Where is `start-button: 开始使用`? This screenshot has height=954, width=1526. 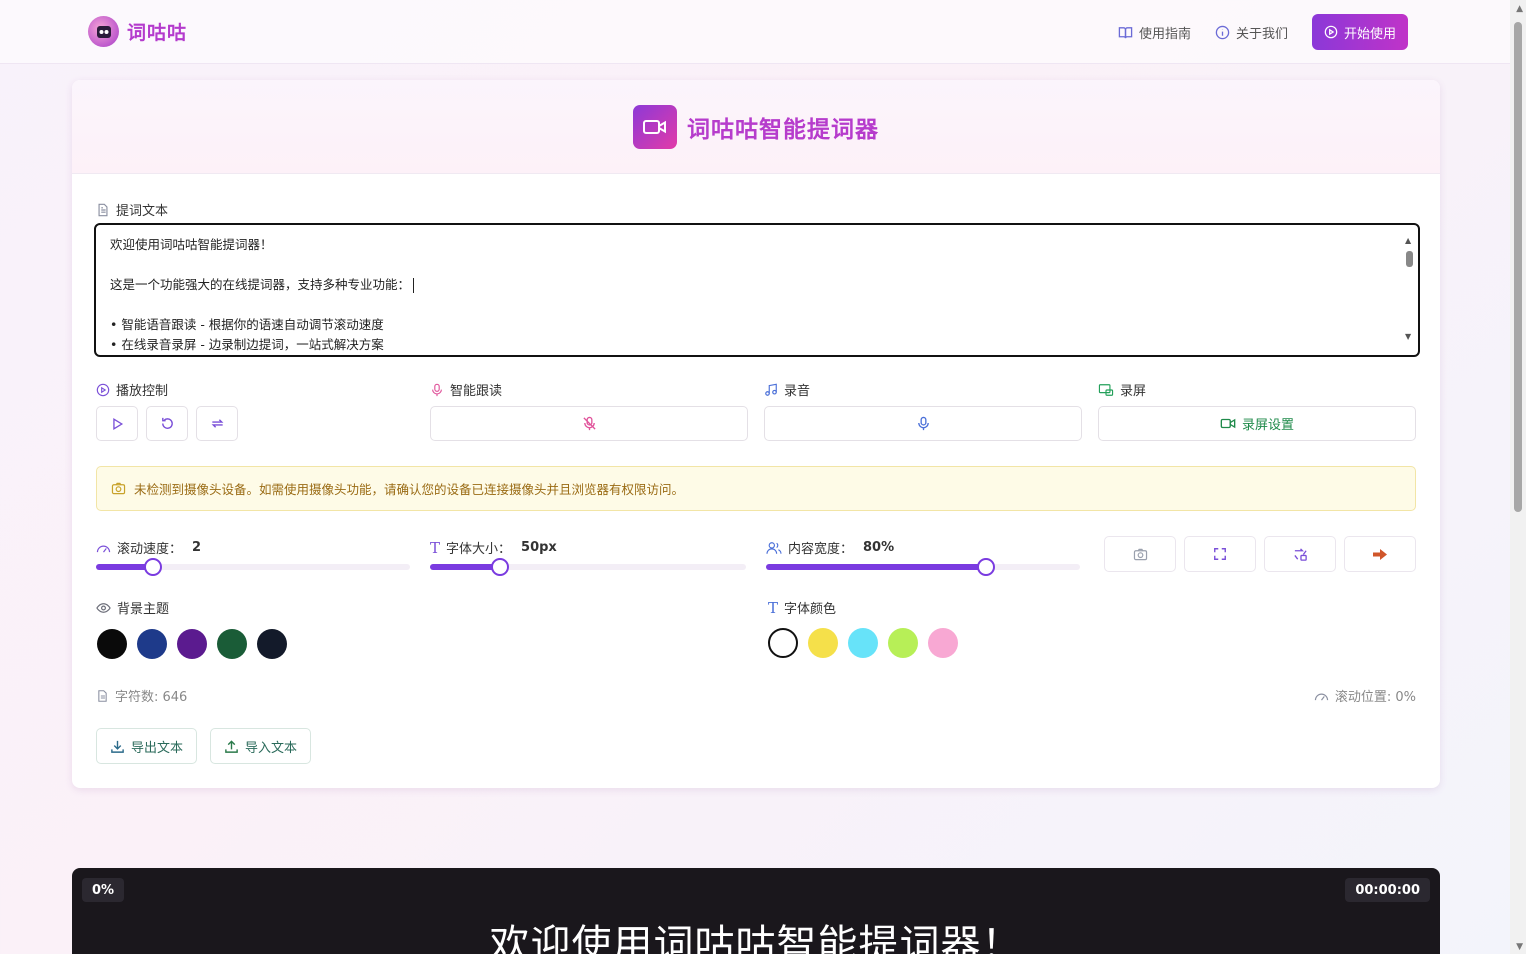
start-button: 开始使用 is located at coordinates (1359, 32).